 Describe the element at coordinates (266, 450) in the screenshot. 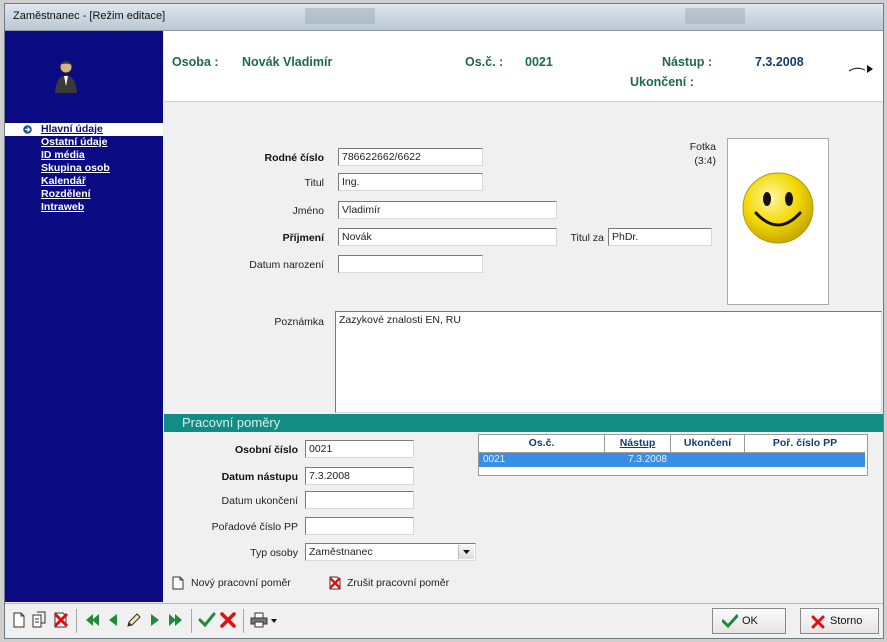

I see `osobni-cislo-label: Osobní číslo` at that location.